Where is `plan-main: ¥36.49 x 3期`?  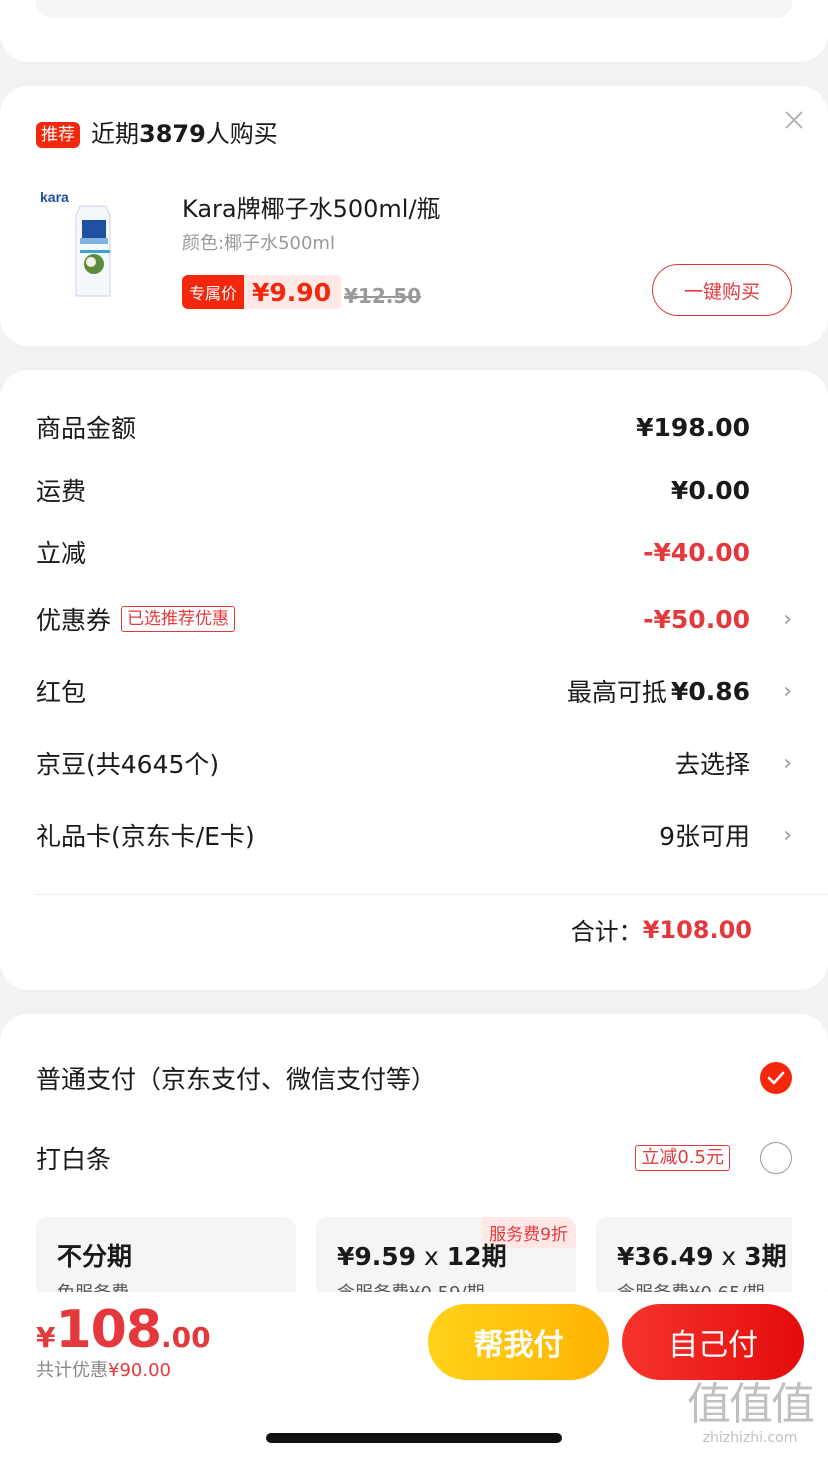
plan-main: ¥36.49 x 3期 is located at coordinates (702, 1255).